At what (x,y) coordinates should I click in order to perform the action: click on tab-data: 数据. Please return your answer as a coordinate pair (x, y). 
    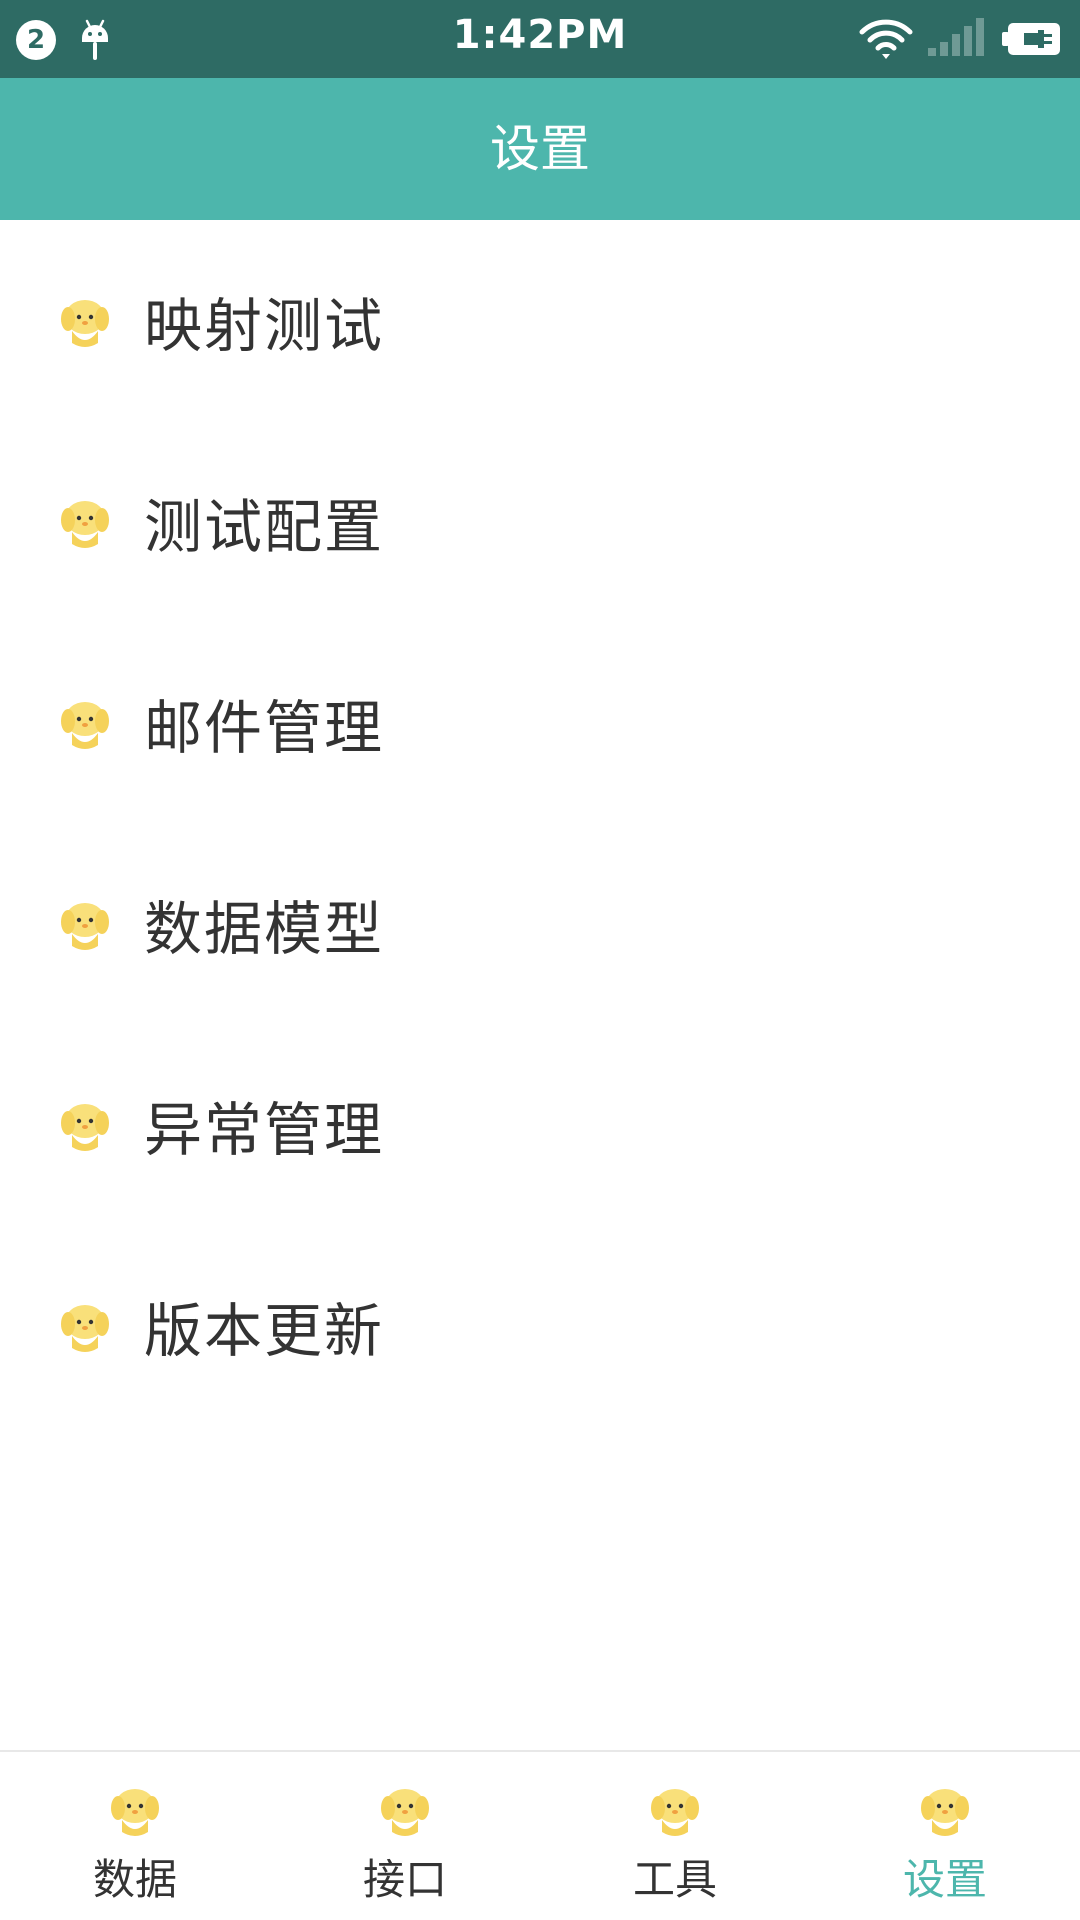
    Looking at the image, I should click on (135, 1836).